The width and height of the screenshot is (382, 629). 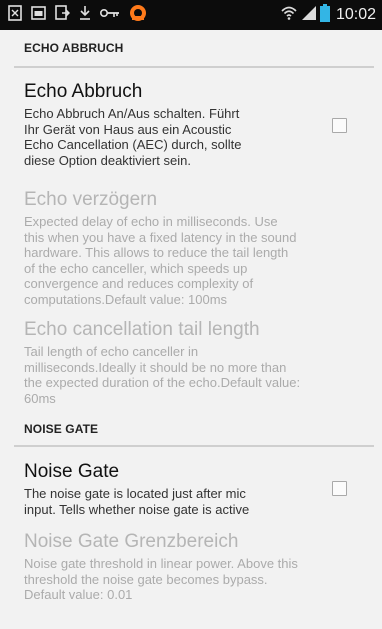 What do you see at coordinates (40, 398) in the screenshot?
I see `summary-line: 60ms` at bounding box center [40, 398].